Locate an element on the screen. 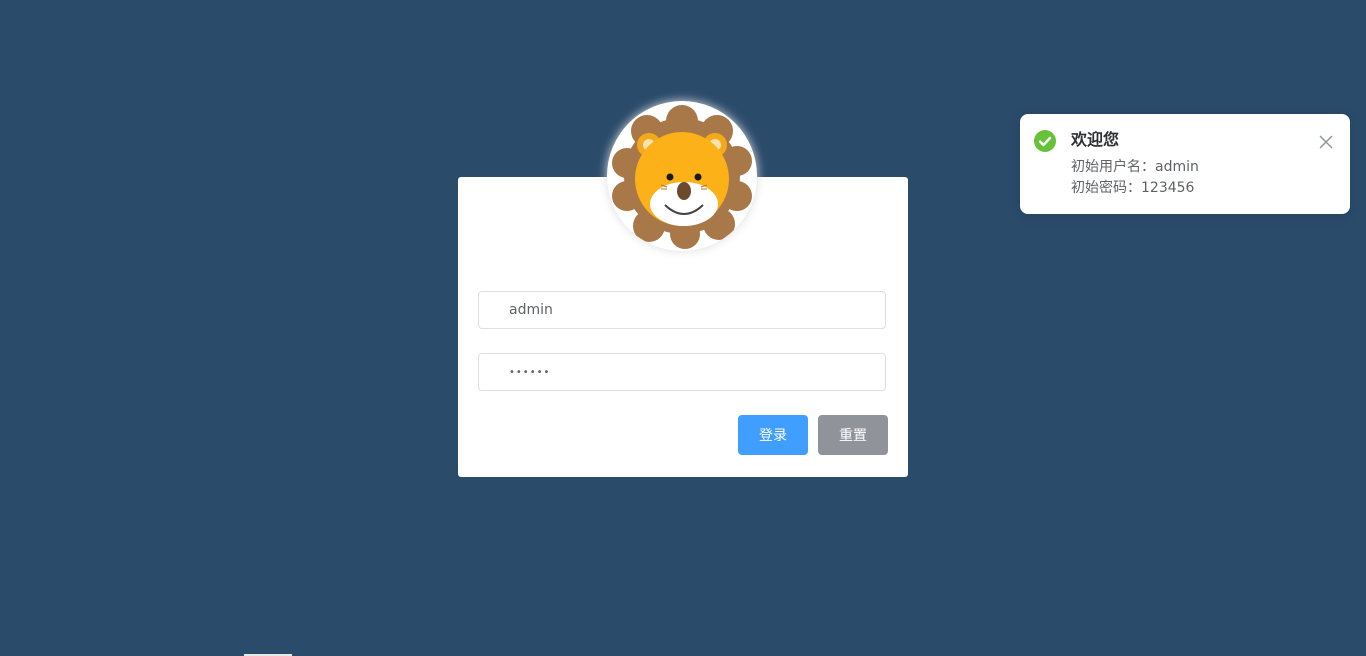  reset-button: 重置 is located at coordinates (853, 435).